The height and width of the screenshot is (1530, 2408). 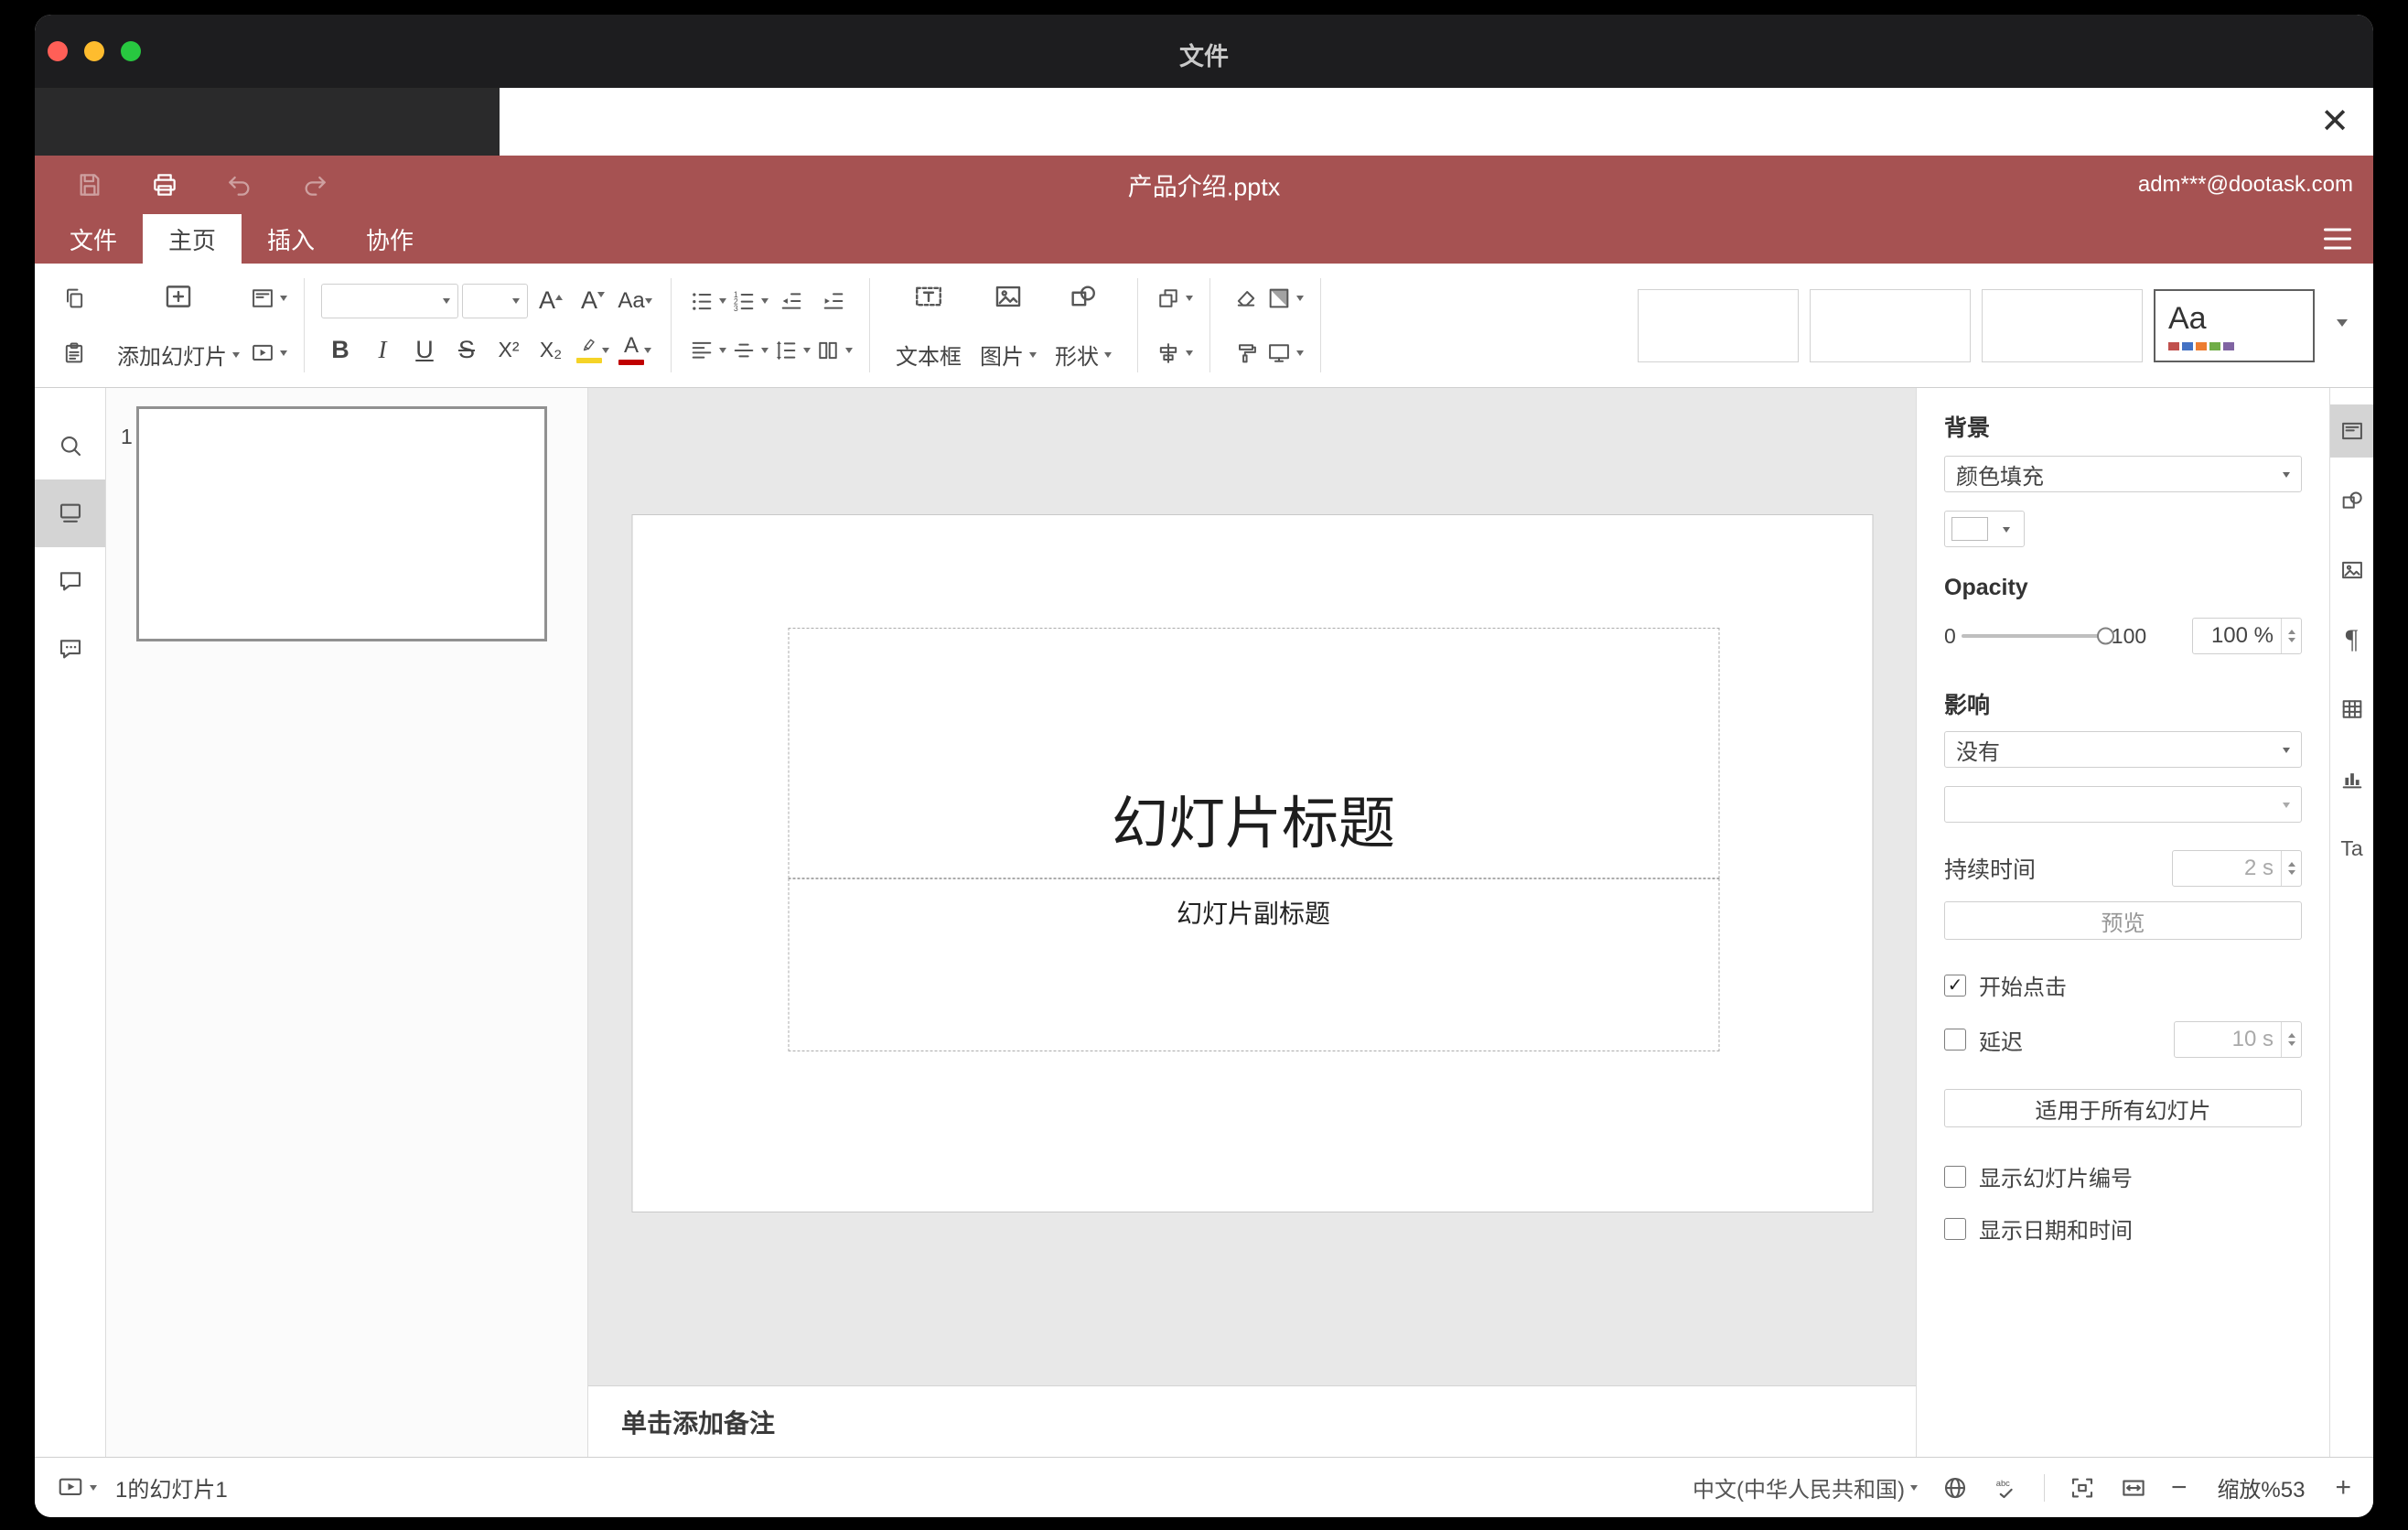 I want to click on opacity-slider-knob, so click(x=2105, y=636).